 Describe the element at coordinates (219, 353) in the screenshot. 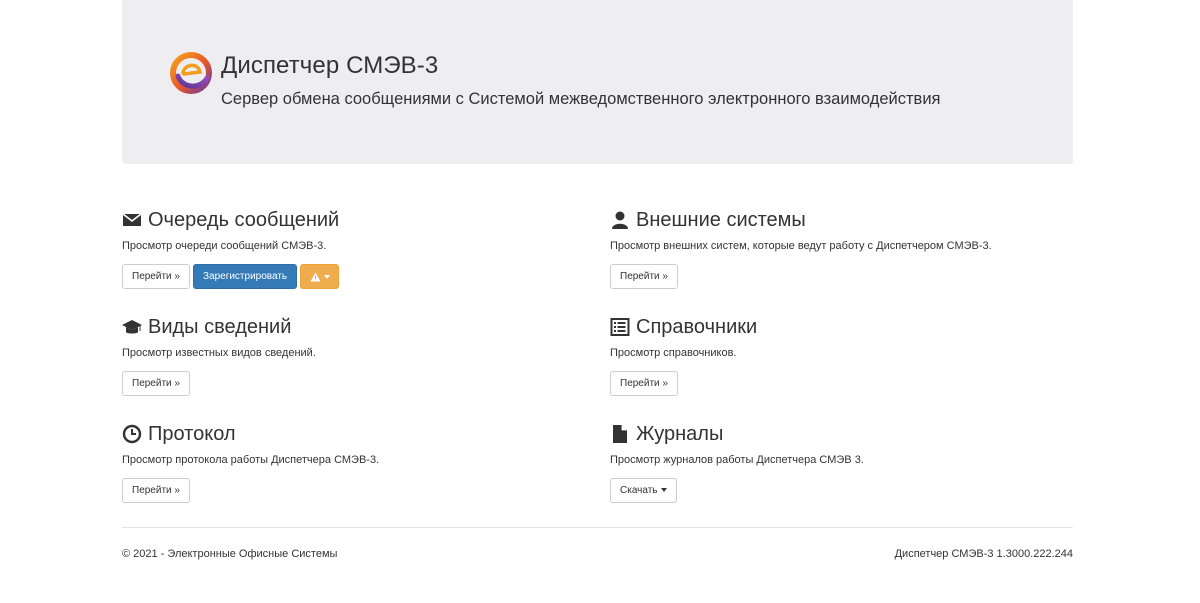

I see `section-description: Просмотр известных видов сведений.` at that location.